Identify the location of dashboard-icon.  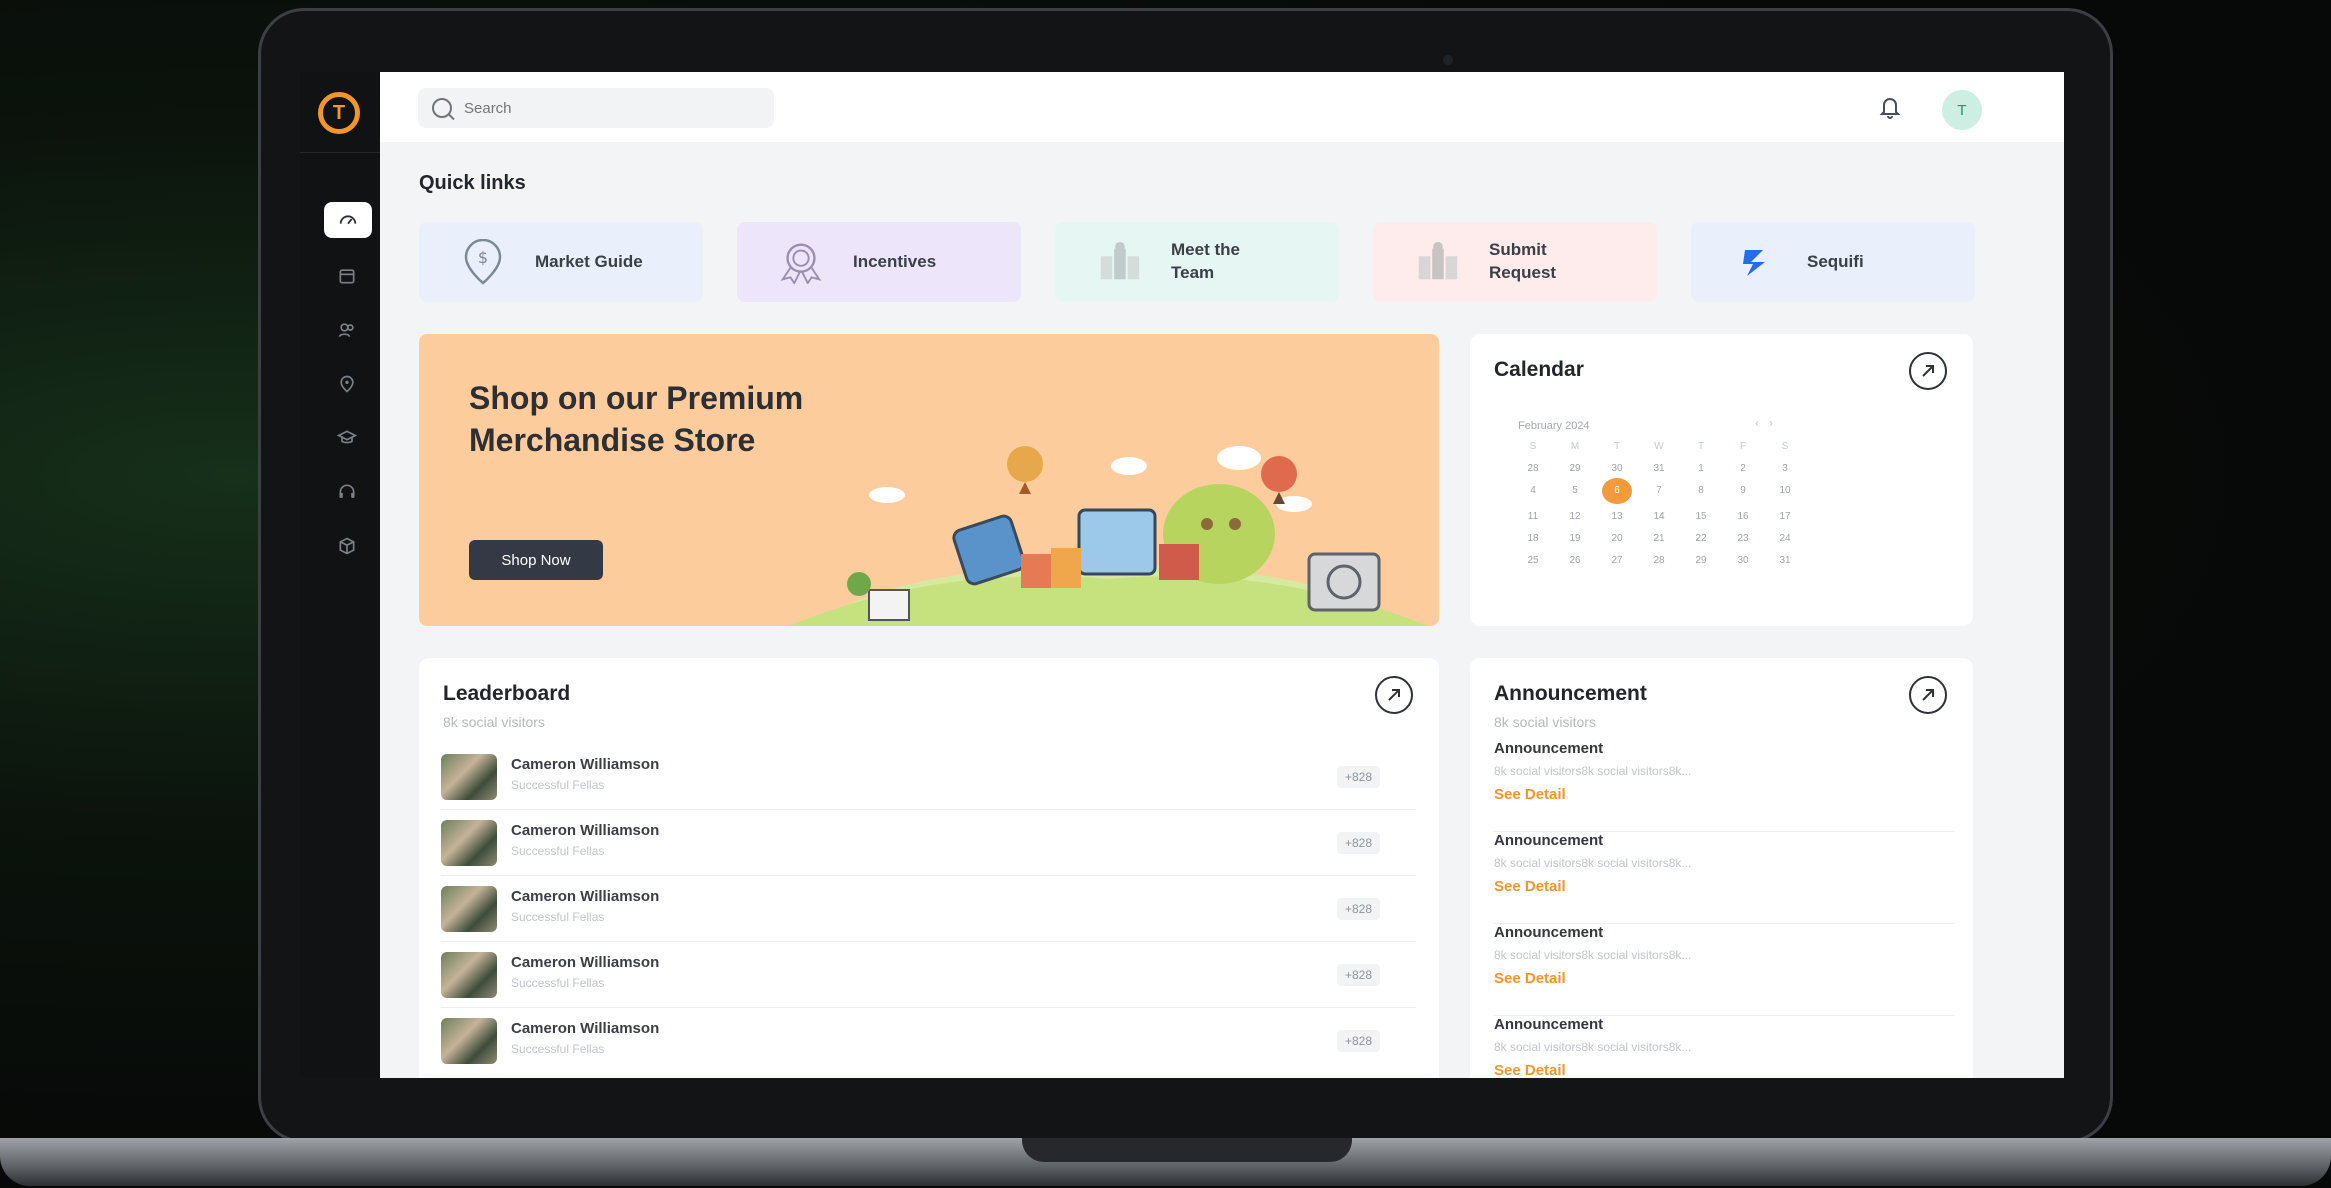
(348, 220).